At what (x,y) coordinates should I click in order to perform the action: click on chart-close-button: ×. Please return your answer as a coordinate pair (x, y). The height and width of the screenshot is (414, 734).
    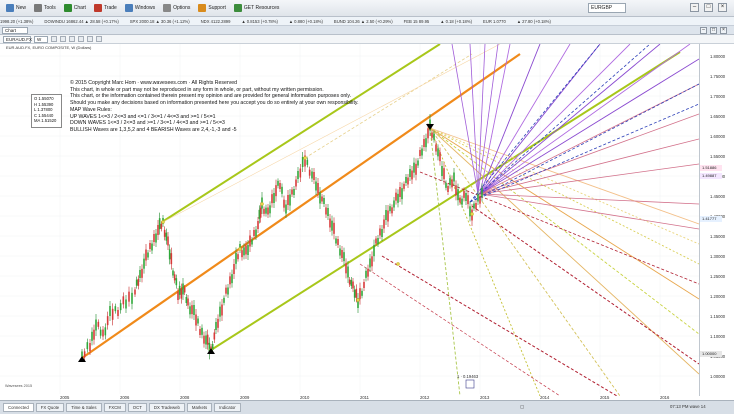
    Looking at the image, I should click on (723, 30).